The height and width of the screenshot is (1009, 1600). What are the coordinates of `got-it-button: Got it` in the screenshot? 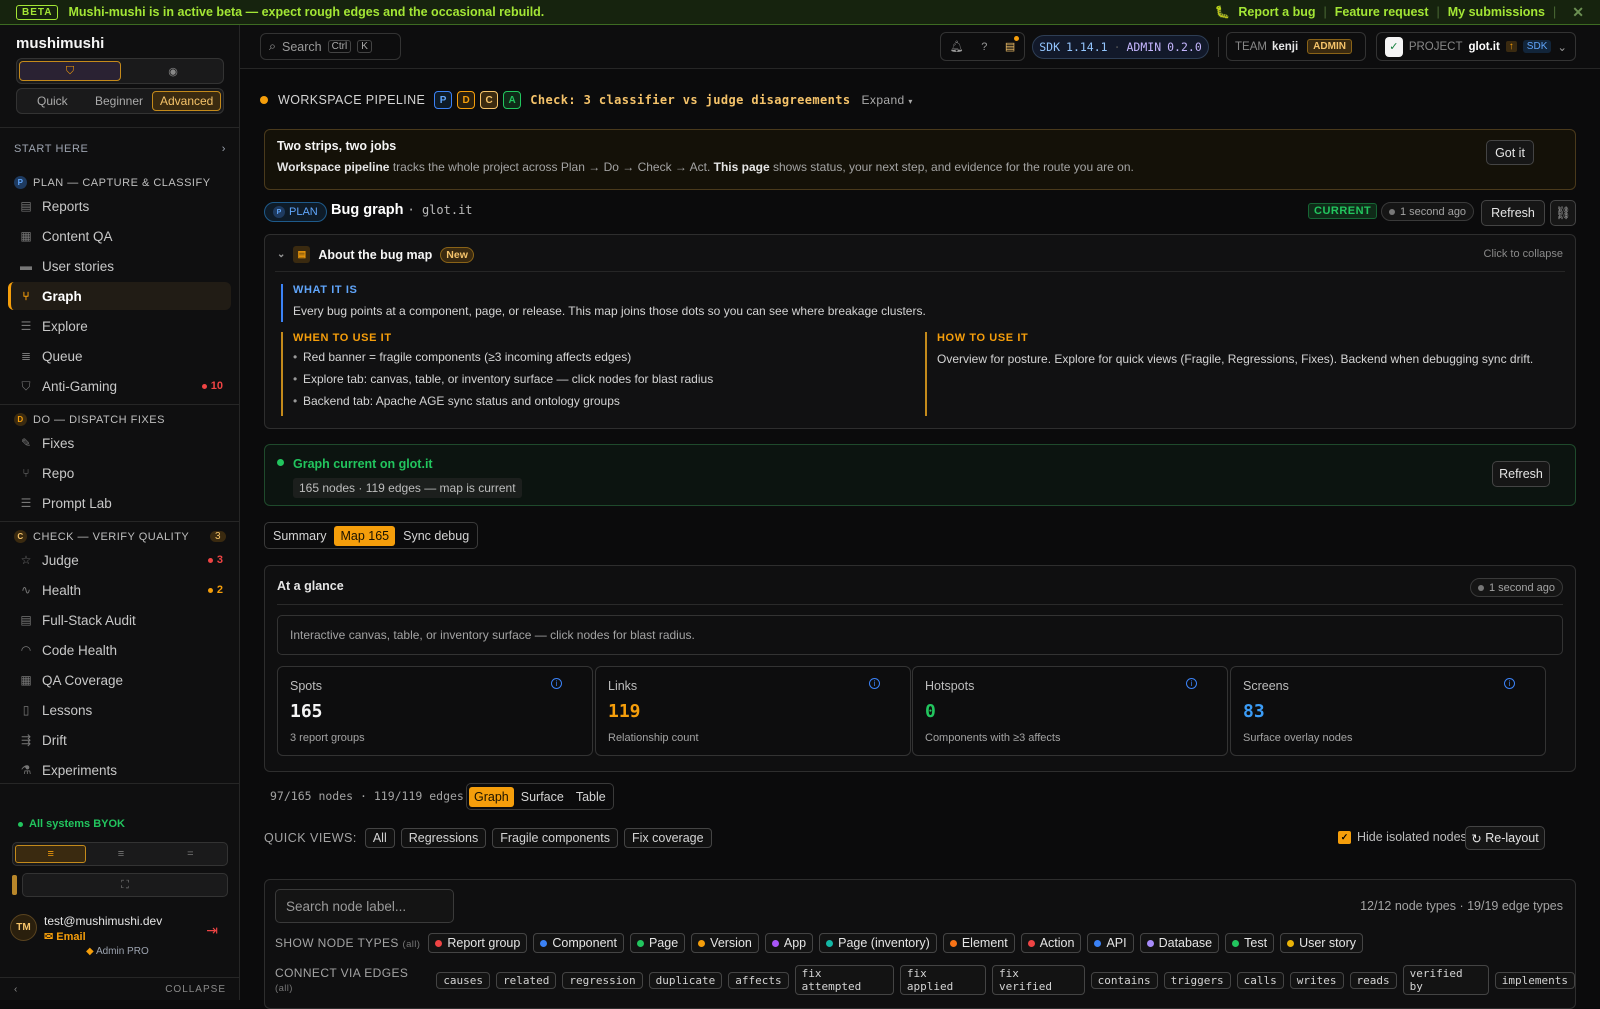 It's located at (1510, 152).